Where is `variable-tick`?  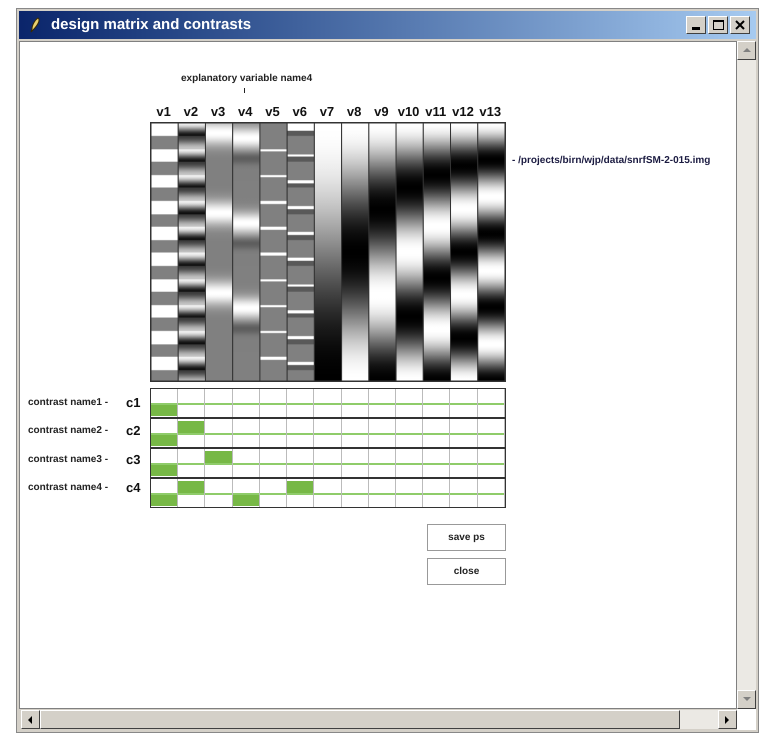
variable-tick is located at coordinates (244, 90).